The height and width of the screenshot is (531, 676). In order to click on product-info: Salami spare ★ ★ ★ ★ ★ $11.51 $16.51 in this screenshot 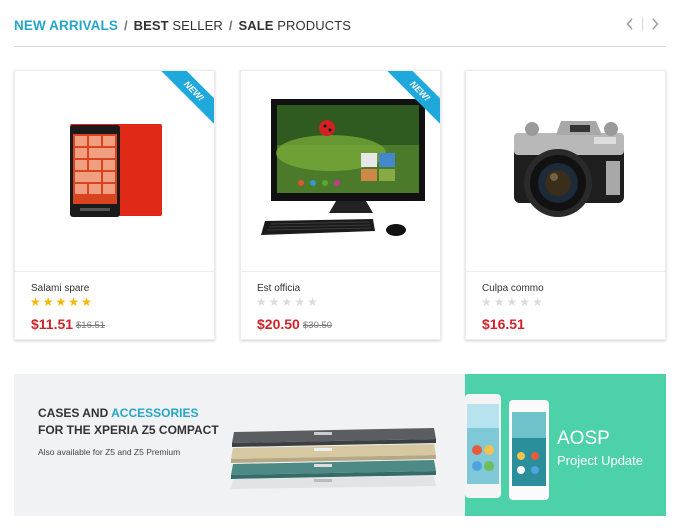, I will do `click(114, 305)`.